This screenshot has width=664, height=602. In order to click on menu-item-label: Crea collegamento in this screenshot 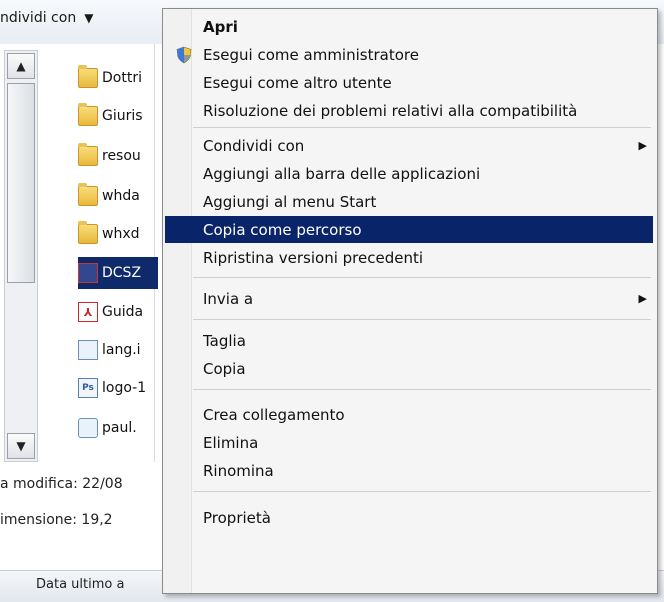, I will do `click(274, 414)`.